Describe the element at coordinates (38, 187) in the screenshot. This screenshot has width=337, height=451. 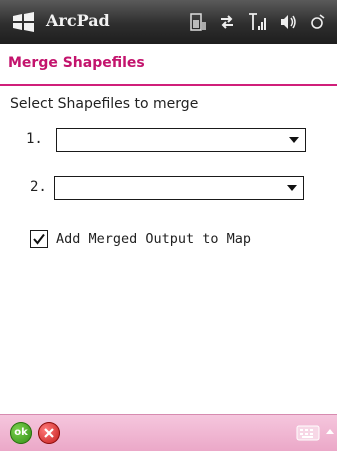
I see `field-2-label: 2.` at that location.